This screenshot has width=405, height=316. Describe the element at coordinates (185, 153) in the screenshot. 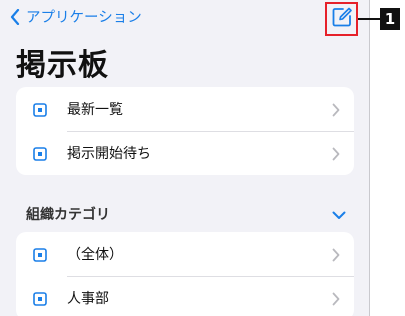

I see `list-item-pending: 掲示開始待ち` at that location.